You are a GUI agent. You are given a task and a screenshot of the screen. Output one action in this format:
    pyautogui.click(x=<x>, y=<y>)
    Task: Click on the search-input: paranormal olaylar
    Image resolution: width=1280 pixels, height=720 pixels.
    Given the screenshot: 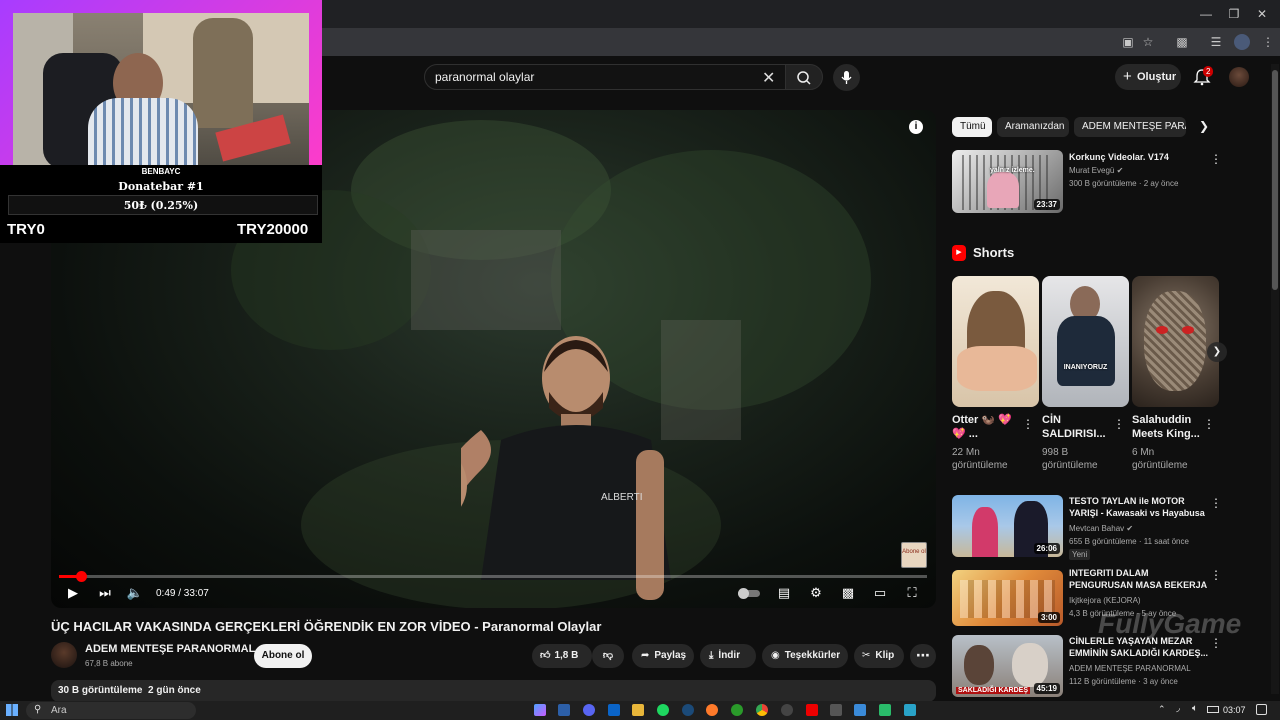 What is the action you would take?
    pyautogui.click(x=605, y=77)
    